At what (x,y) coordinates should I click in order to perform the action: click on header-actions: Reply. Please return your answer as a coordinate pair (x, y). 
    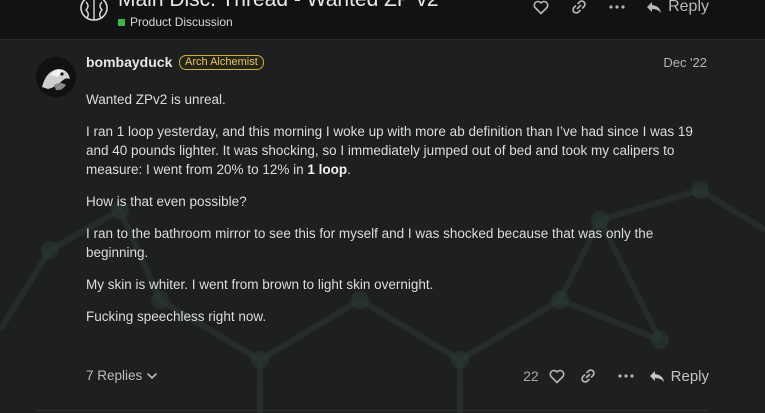
    Looking at the image, I should click on (615, 10).